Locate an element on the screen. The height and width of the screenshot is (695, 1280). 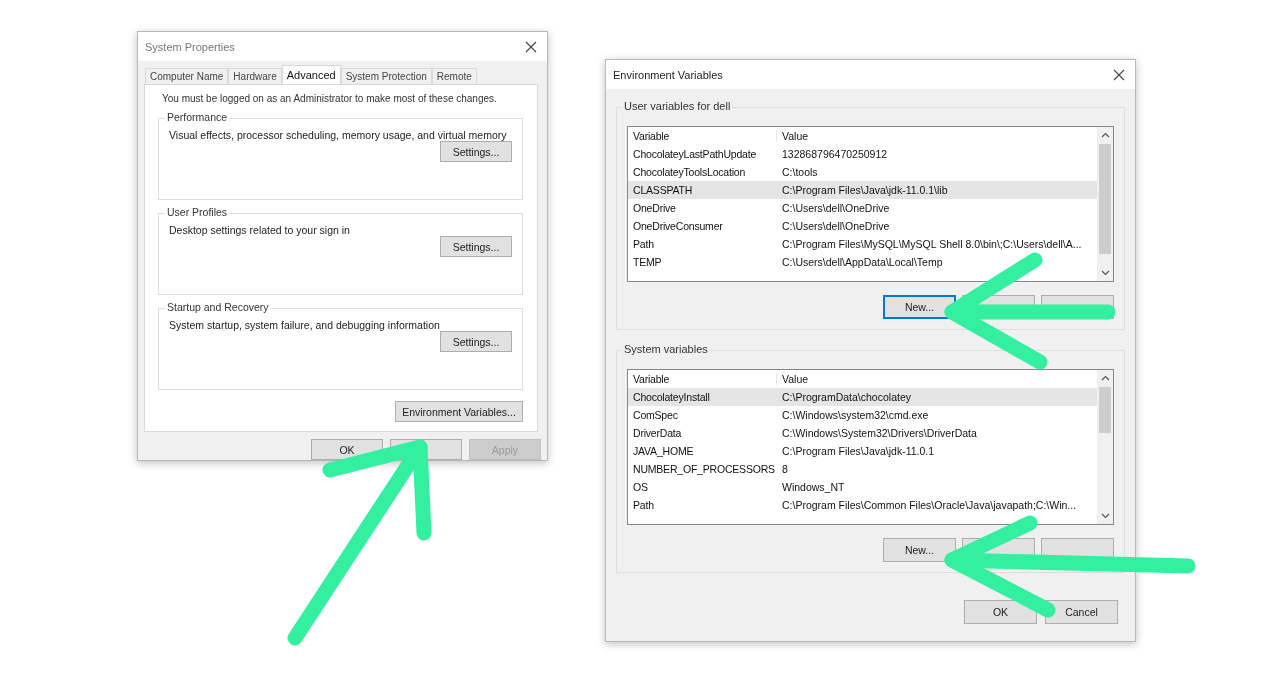
table-cell-text: TEMP is located at coordinates (647, 262).